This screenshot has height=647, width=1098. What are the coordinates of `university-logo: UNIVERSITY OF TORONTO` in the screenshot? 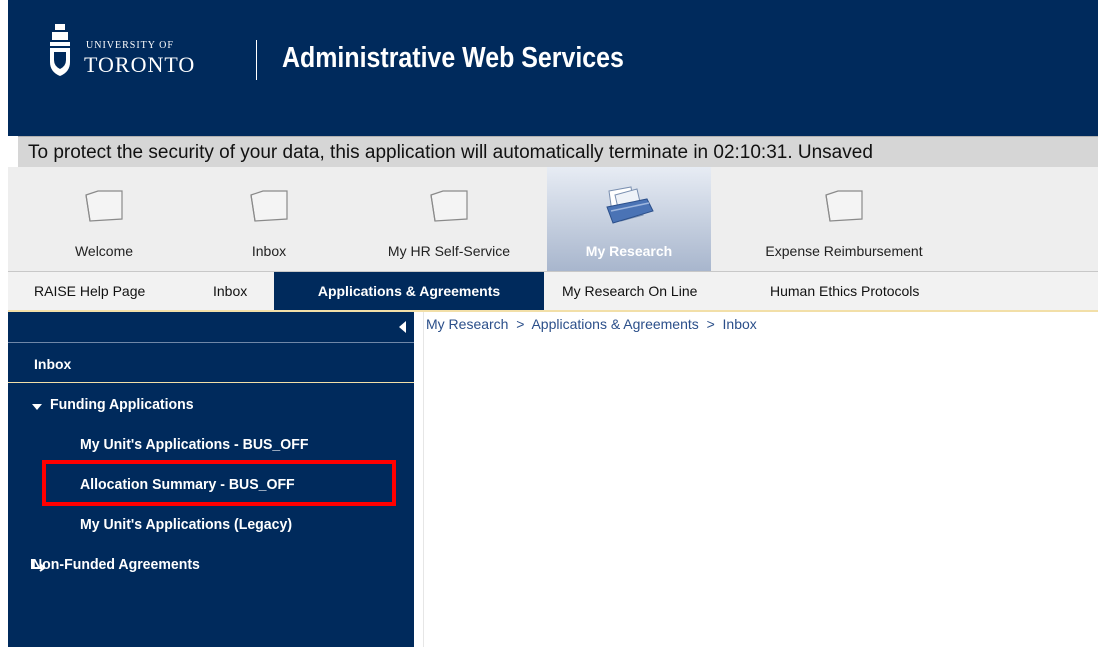 It's located at (148, 53).